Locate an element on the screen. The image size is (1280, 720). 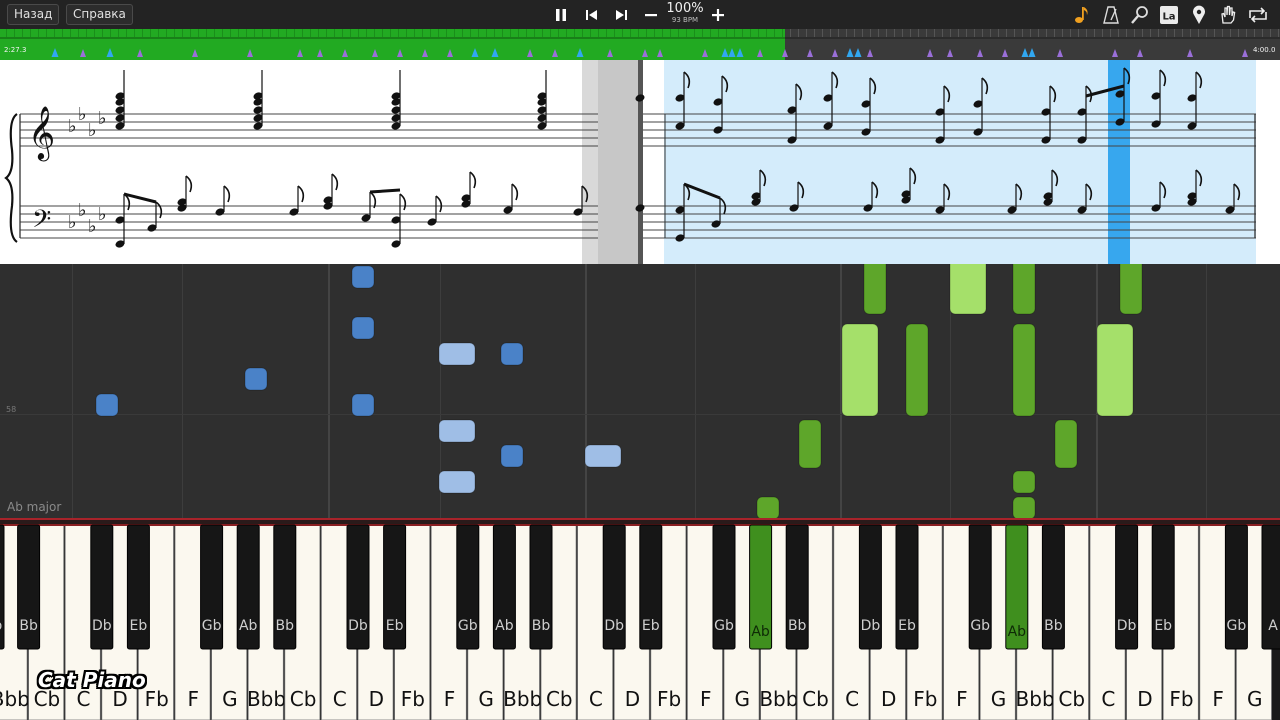
roll-pitch-line is located at coordinates (640, 414).